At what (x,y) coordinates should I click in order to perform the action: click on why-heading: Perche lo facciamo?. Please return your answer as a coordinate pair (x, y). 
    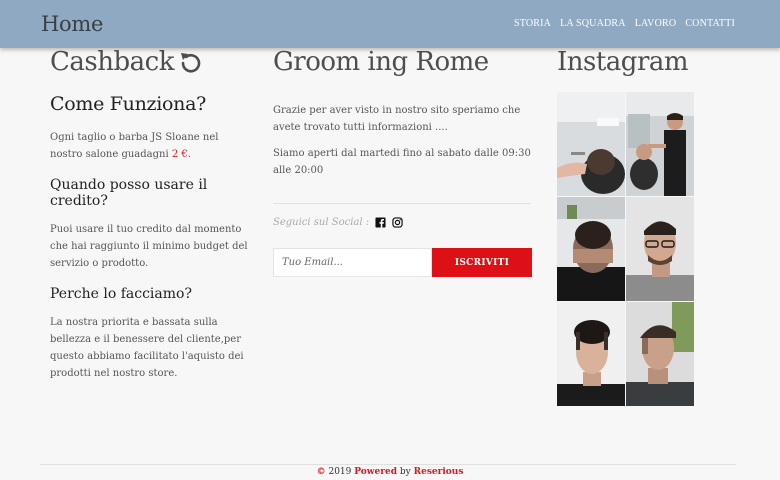
    Looking at the image, I should click on (121, 294).